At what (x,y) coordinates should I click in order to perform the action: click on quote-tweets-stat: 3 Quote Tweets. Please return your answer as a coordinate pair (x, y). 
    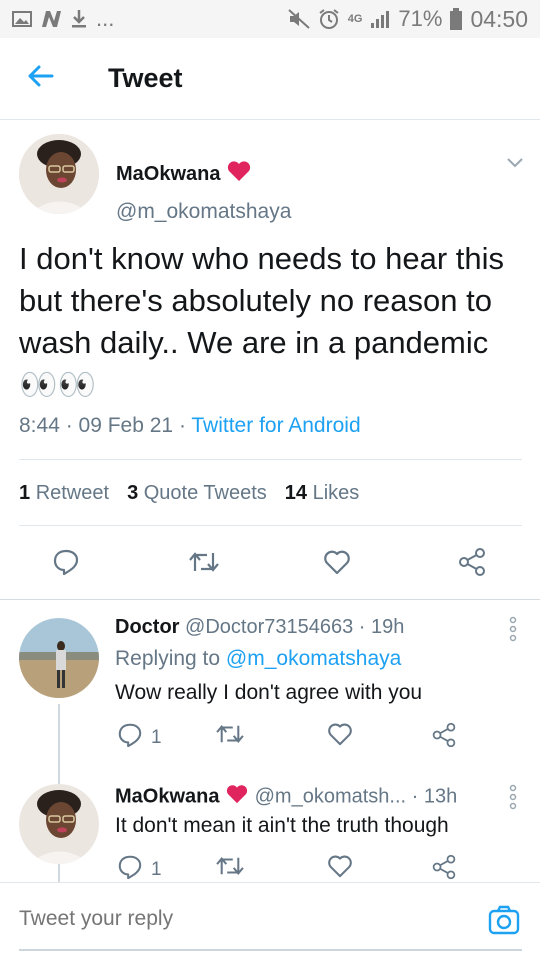
    Looking at the image, I should click on (197, 493).